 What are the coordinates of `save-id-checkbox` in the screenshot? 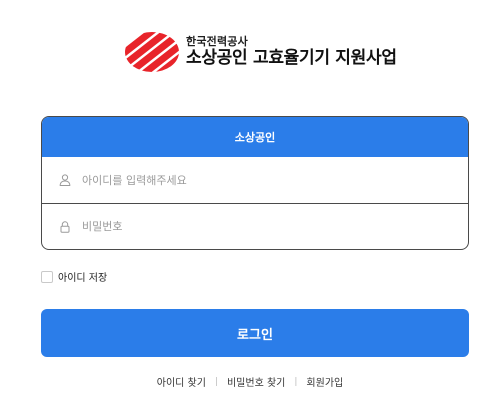 It's located at (47, 276).